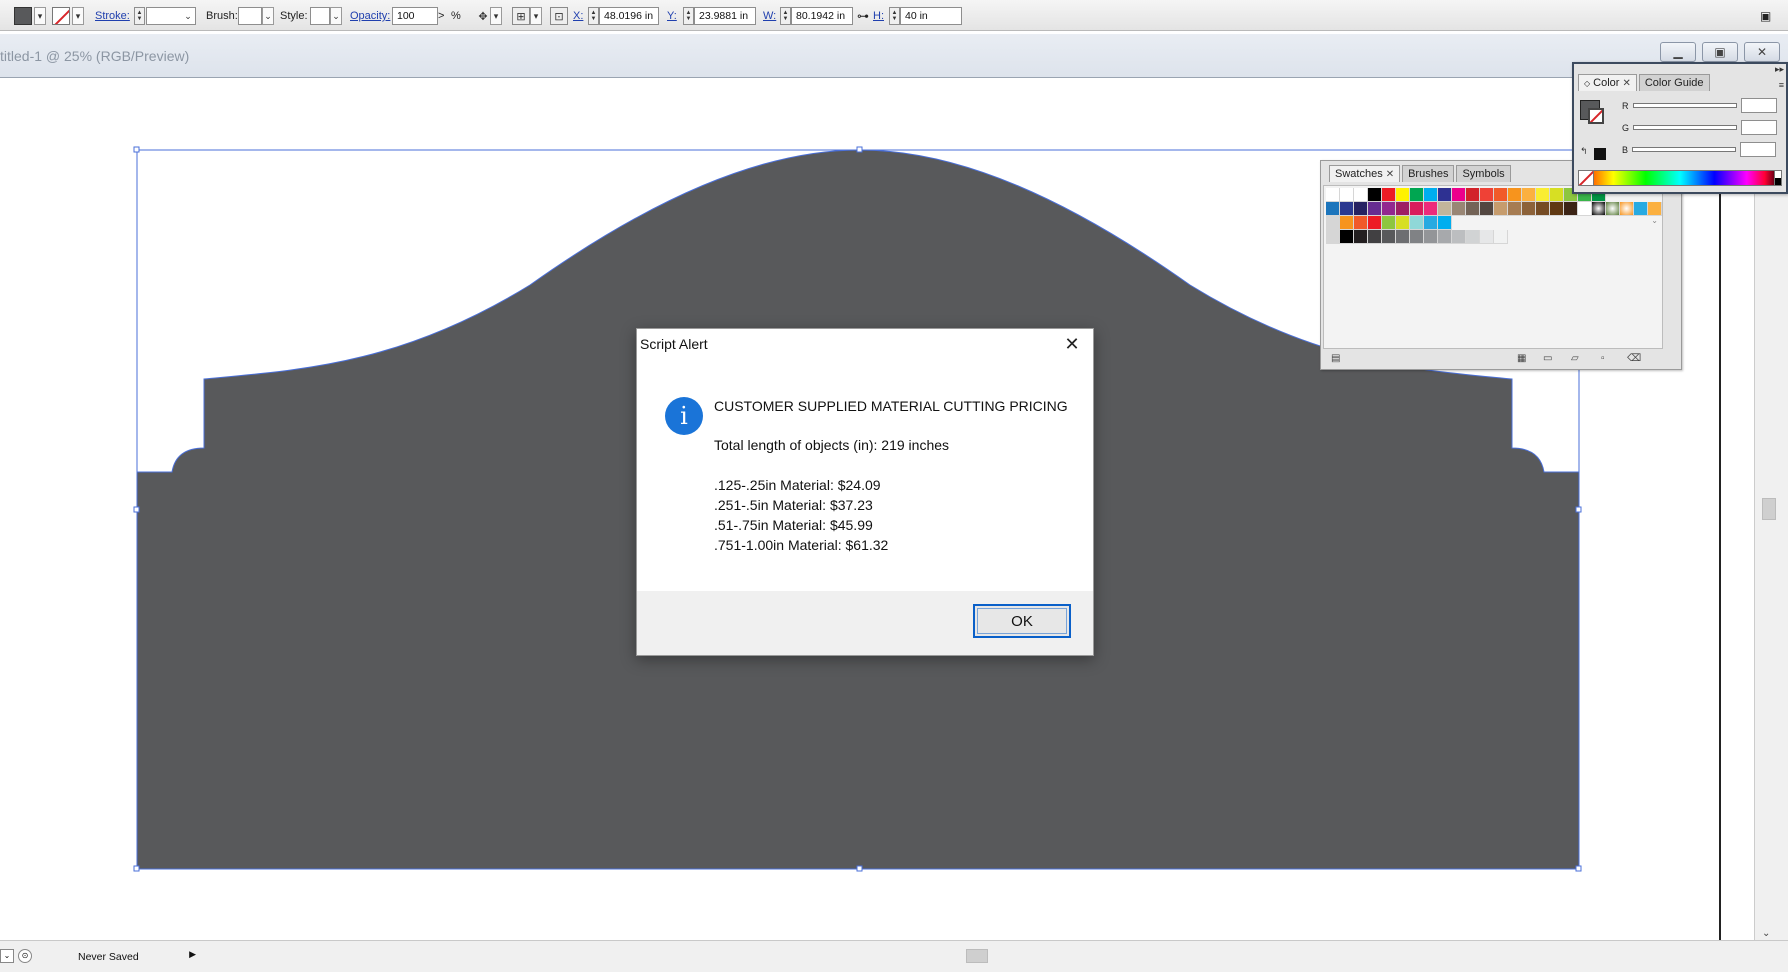 The image size is (1788, 972). Describe the element at coordinates (1347, 195) in the screenshot. I see `registration-swatch` at that location.